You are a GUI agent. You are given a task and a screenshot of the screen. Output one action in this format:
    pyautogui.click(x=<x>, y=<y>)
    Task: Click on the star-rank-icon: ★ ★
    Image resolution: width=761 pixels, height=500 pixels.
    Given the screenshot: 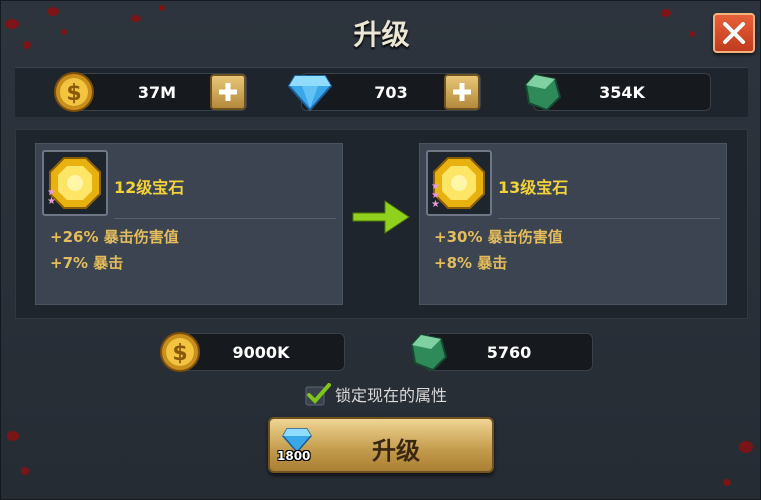 What is the action you would take?
    pyautogui.click(x=51, y=197)
    